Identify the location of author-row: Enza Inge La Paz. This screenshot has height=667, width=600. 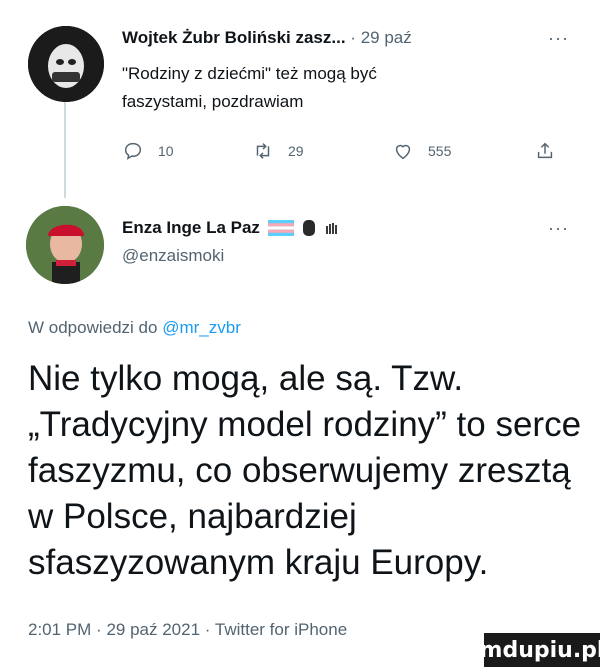
(231, 228).